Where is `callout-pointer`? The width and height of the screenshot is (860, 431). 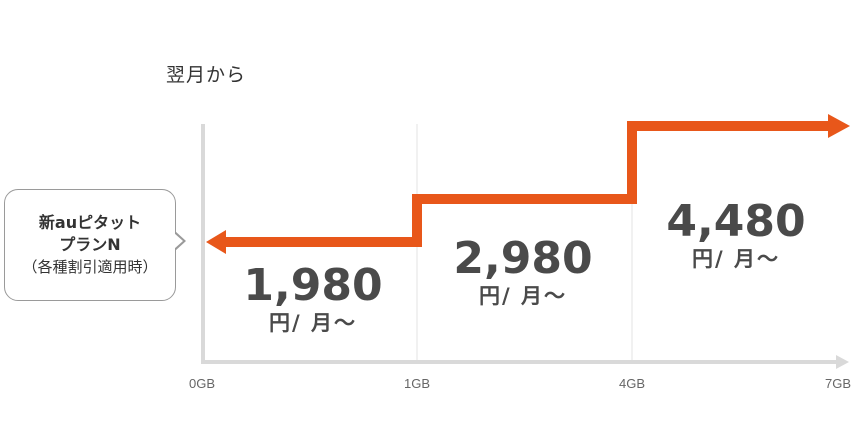 callout-pointer is located at coordinates (179, 241).